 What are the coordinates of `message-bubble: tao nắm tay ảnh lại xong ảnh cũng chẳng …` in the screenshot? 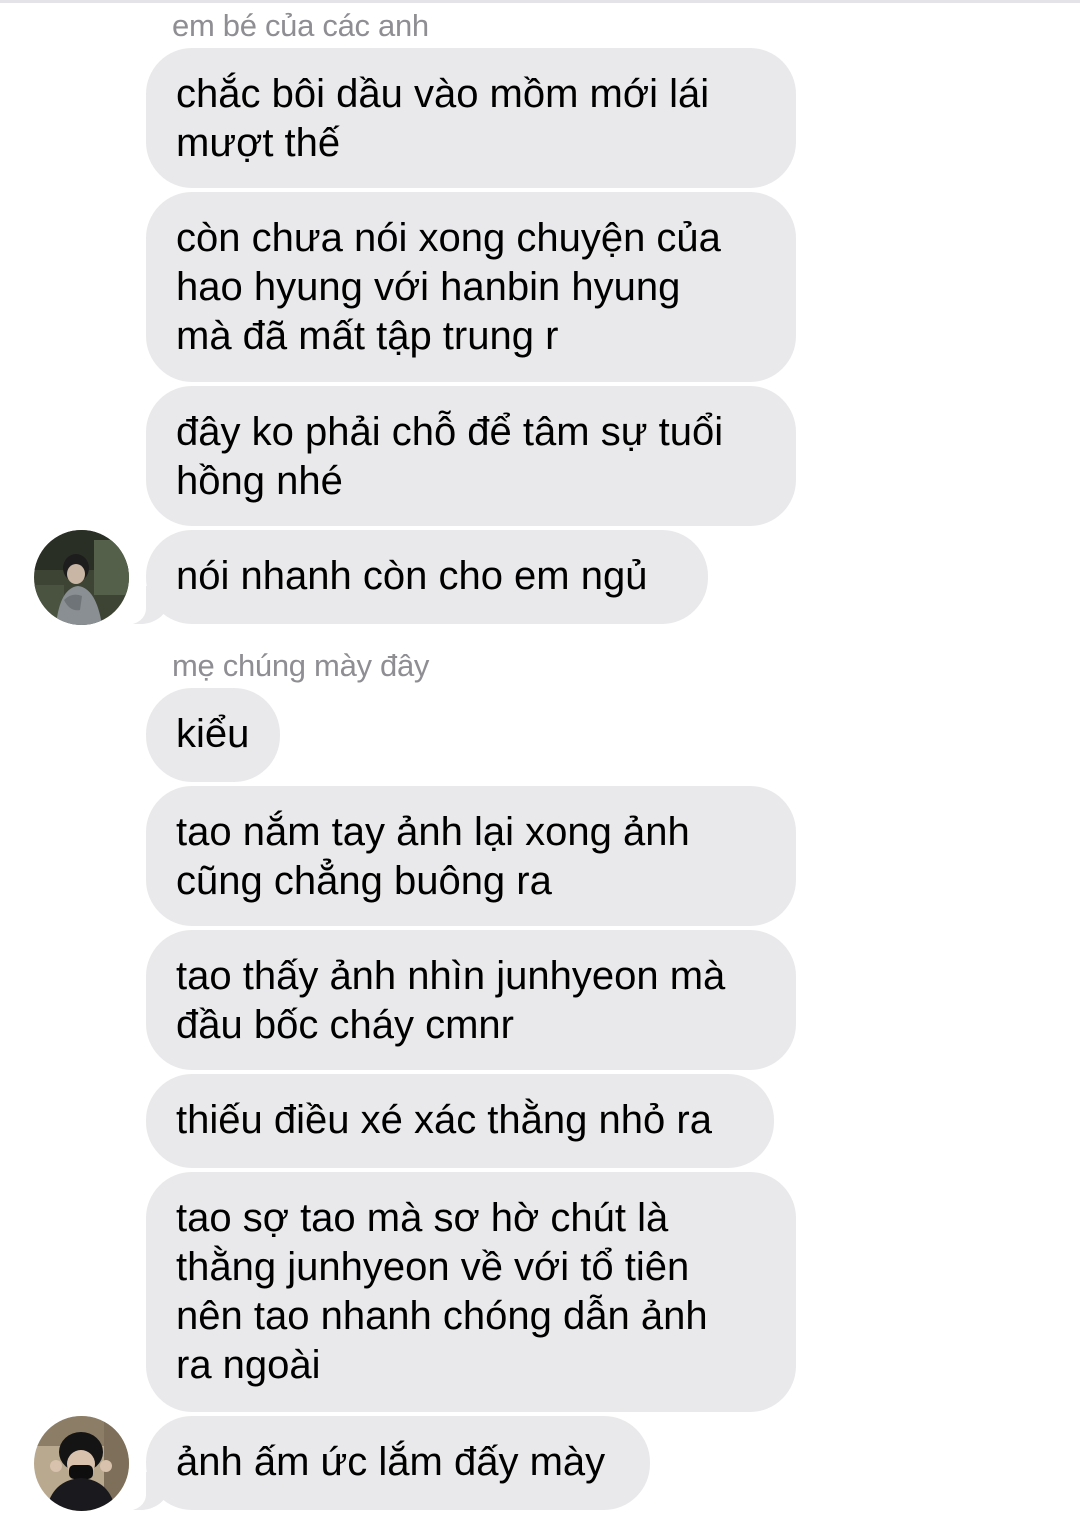 It's located at (471, 856).